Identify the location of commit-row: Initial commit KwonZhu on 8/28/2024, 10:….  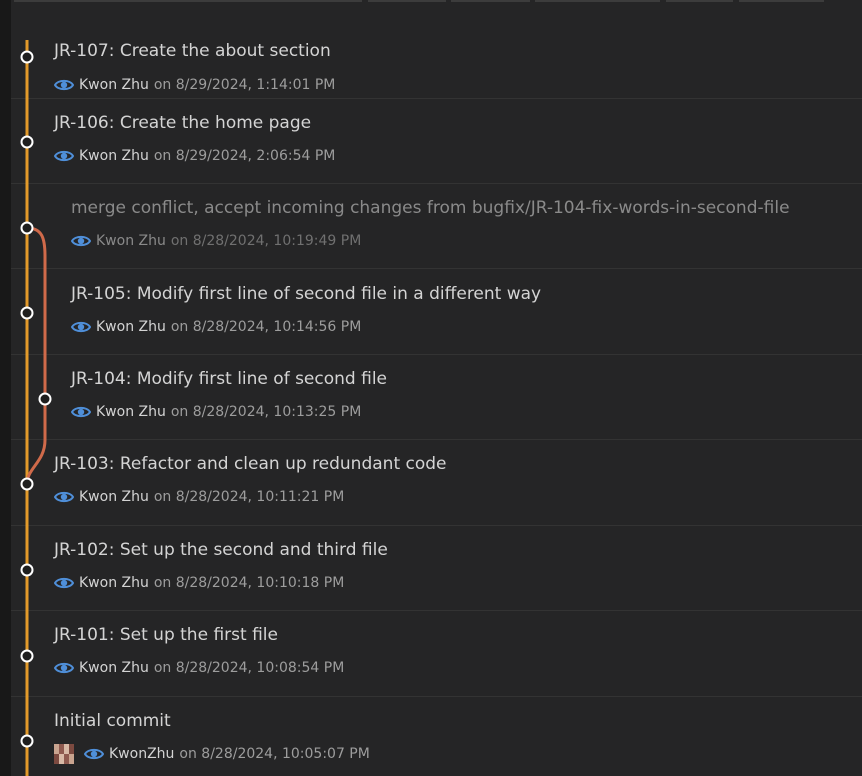
(436, 736).